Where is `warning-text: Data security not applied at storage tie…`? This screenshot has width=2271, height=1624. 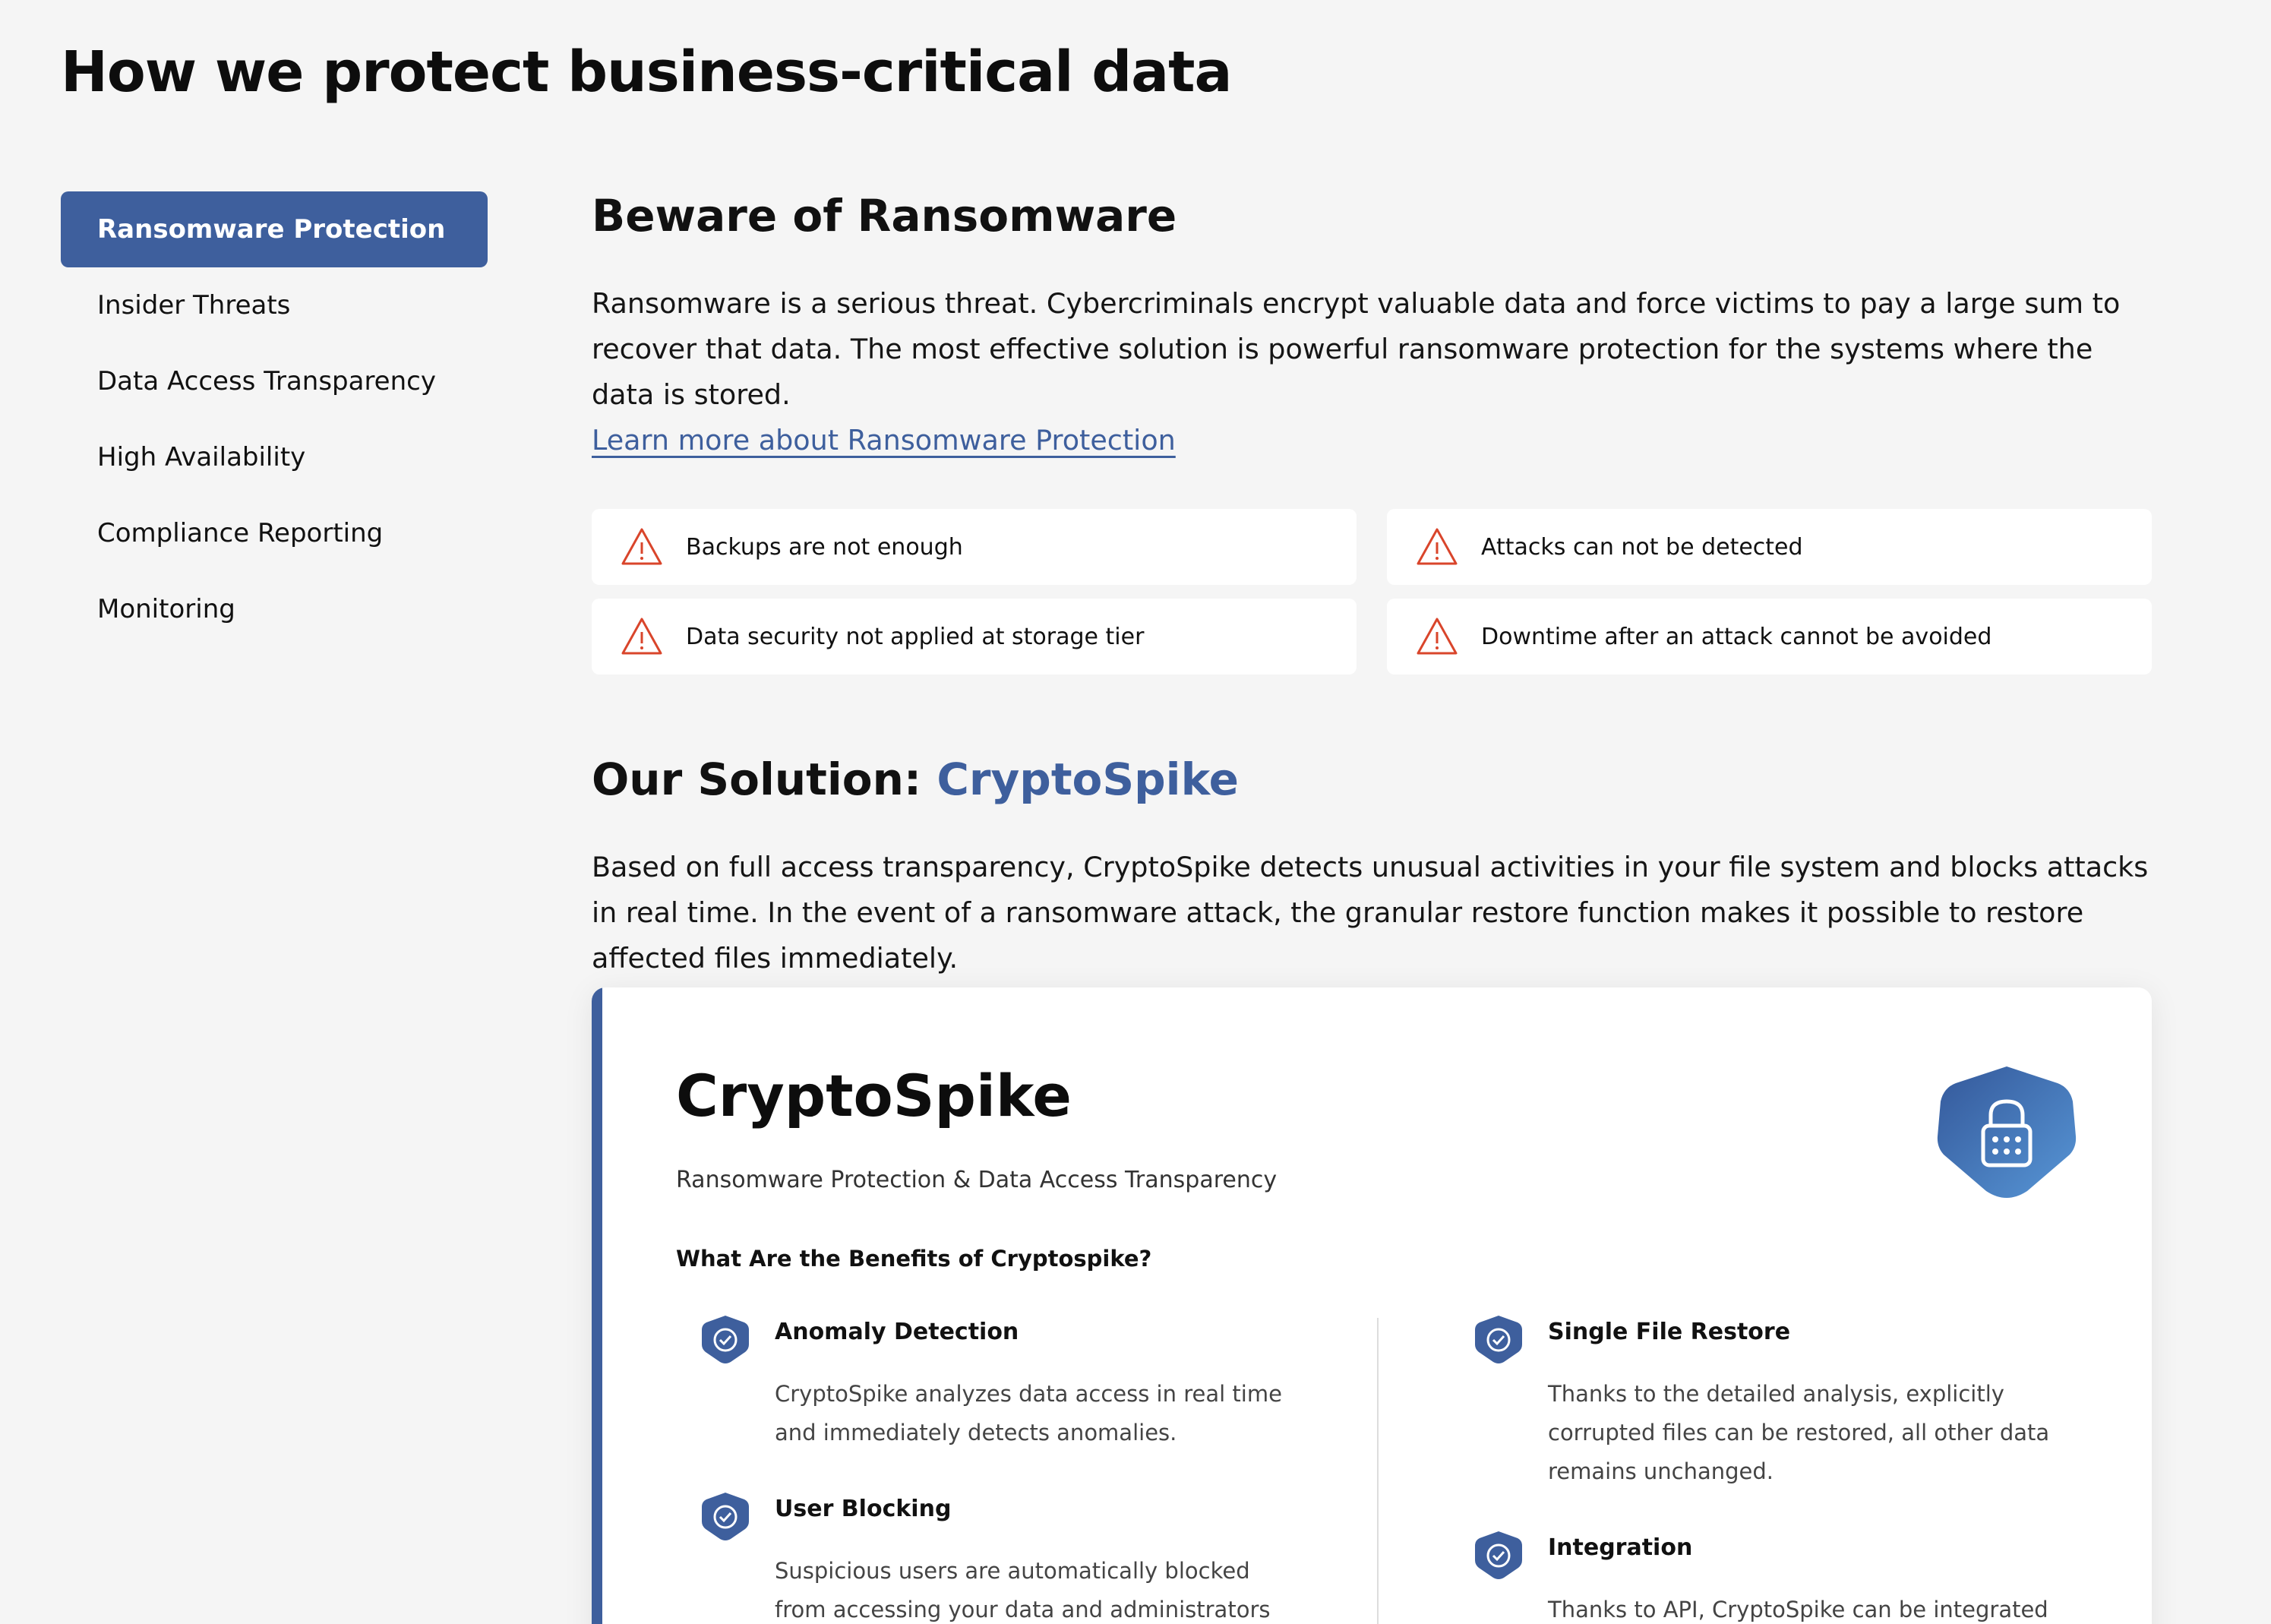
warning-text: Data security not applied at storage tie… is located at coordinates (915, 636).